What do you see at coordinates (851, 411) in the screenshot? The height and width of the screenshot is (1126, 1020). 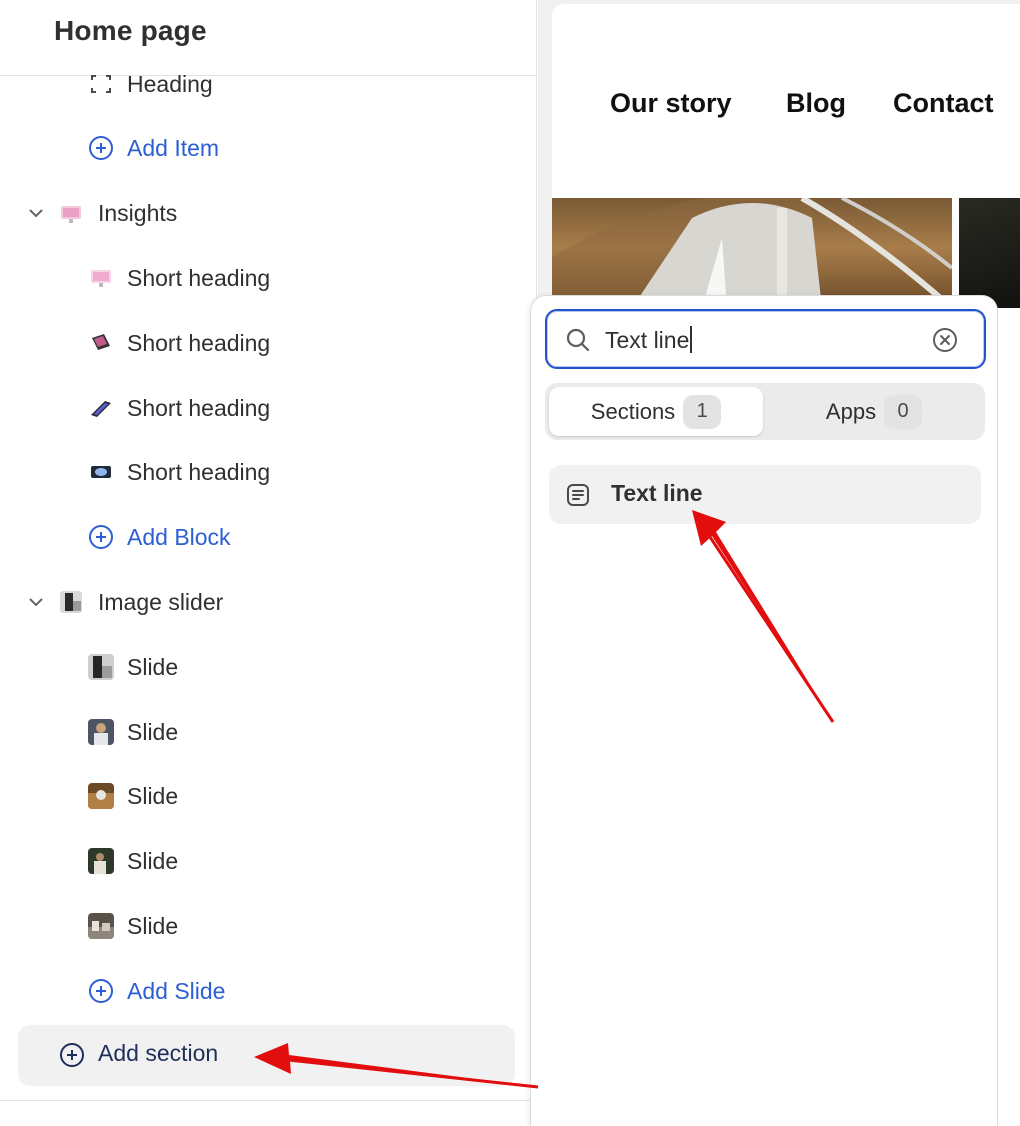 I see `tab-label: Apps` at bounding box center [851, 411].